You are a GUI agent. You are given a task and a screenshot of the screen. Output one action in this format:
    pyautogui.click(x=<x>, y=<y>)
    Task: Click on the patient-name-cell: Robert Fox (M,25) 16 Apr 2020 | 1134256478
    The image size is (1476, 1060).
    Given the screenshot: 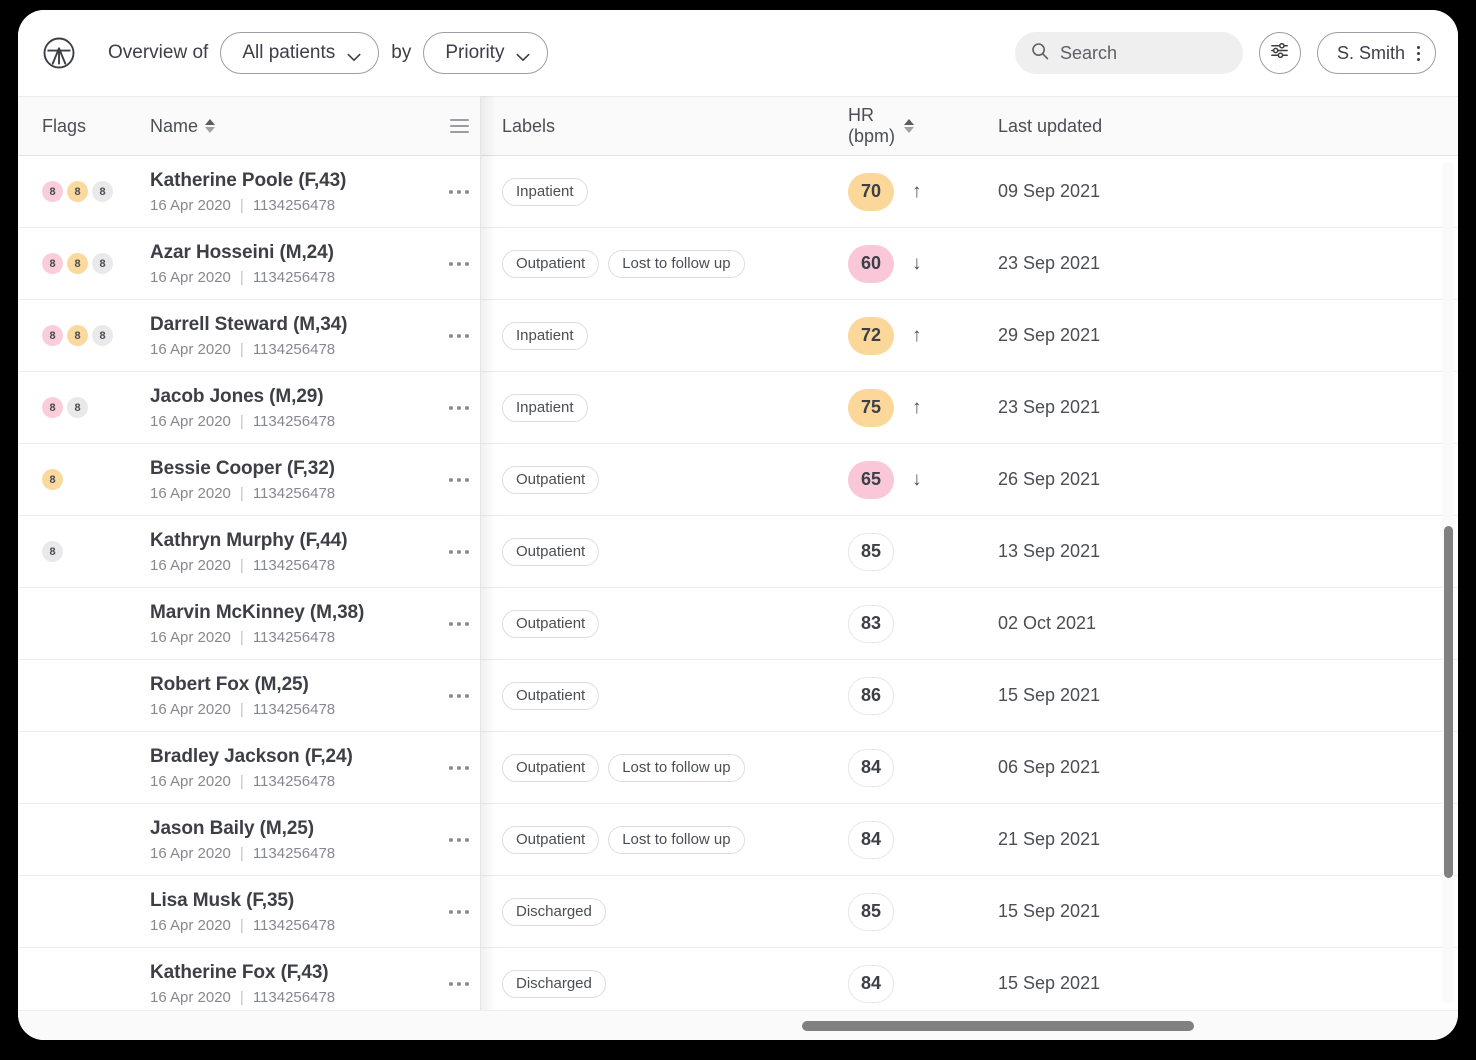 What is the action you would take?
    pyautogui.click(x=283, y=696)
    